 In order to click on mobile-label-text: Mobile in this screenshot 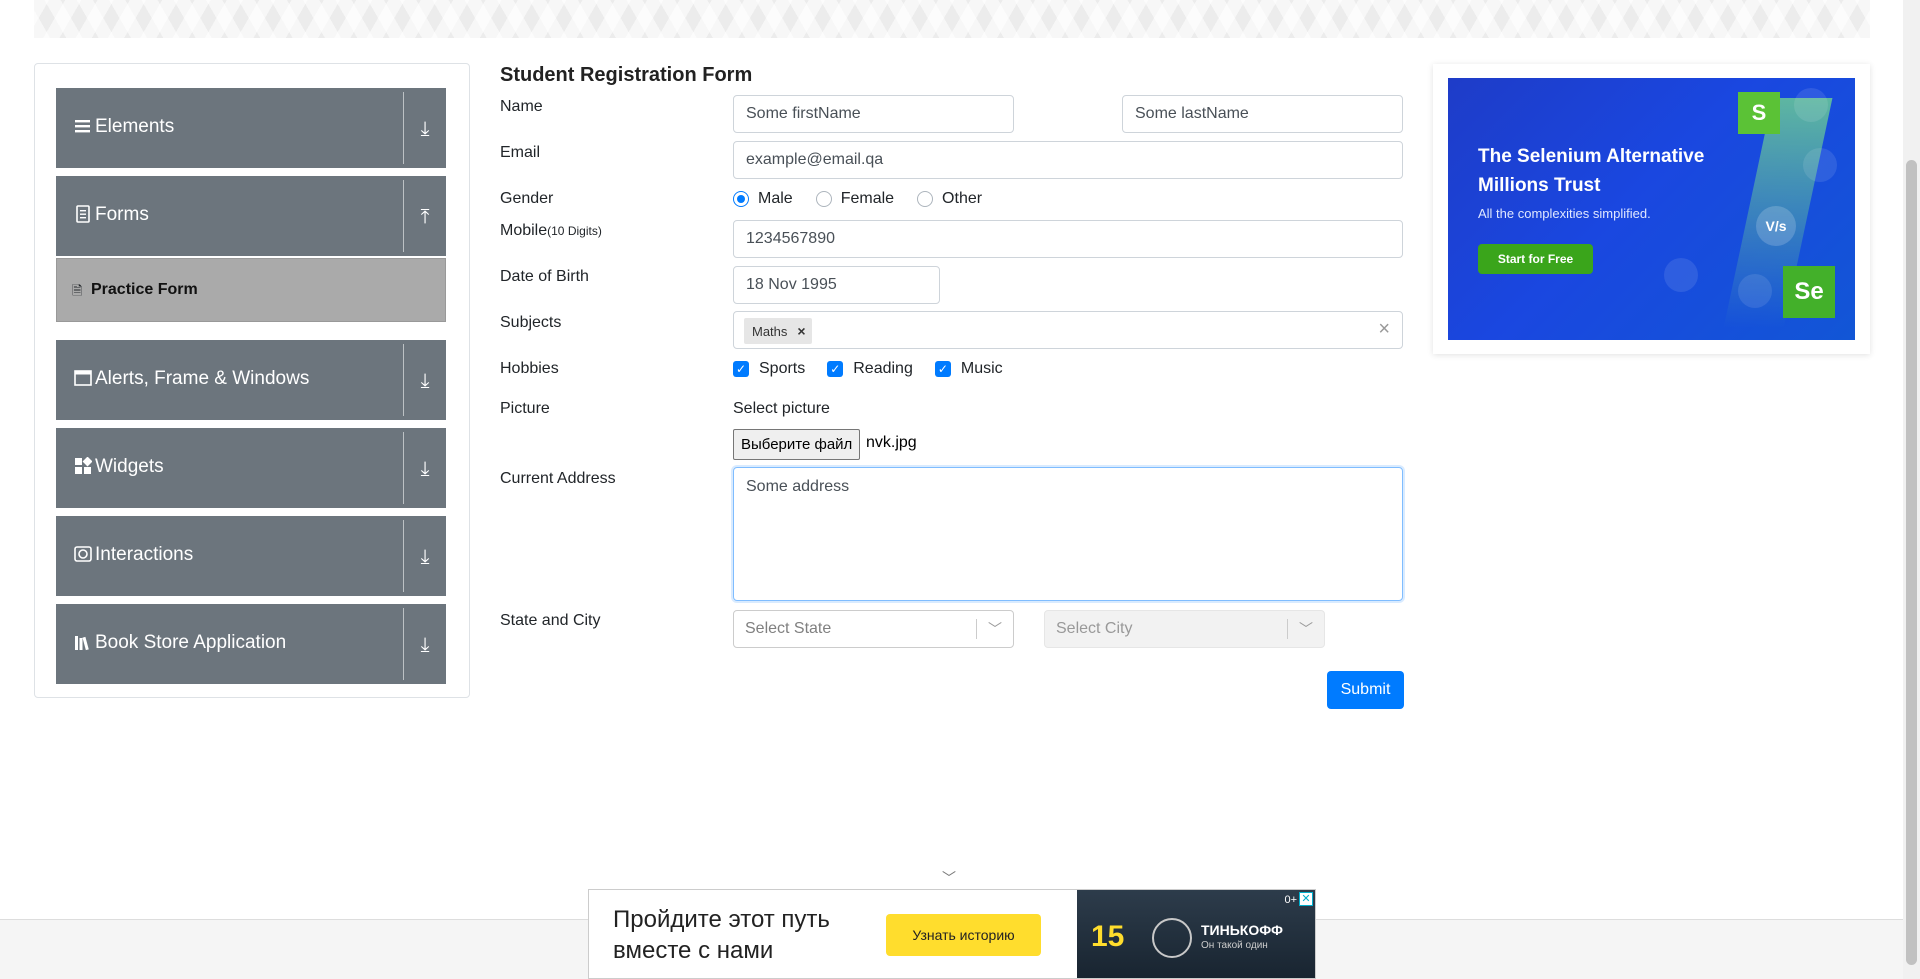, I will do `click(524, 230)`.